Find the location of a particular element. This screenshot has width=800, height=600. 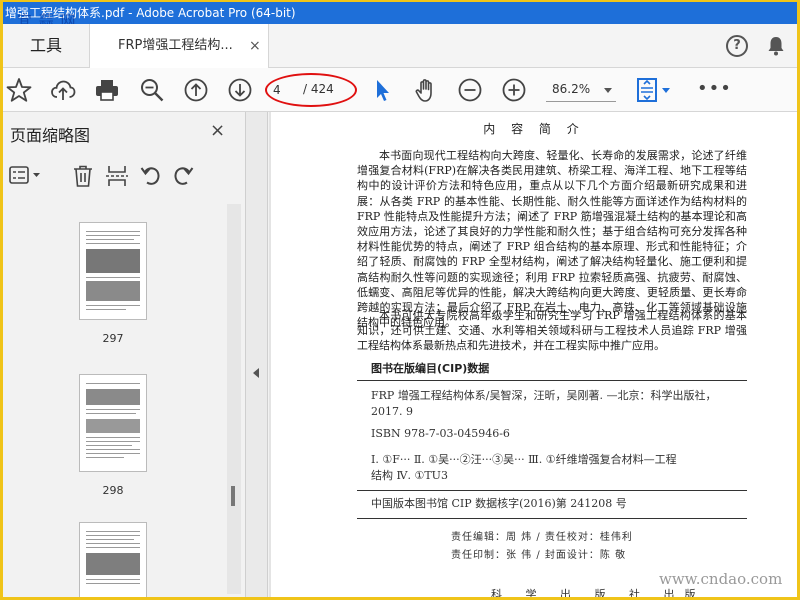

zoom-select: 86.2% is located at coordinates (581, 91).